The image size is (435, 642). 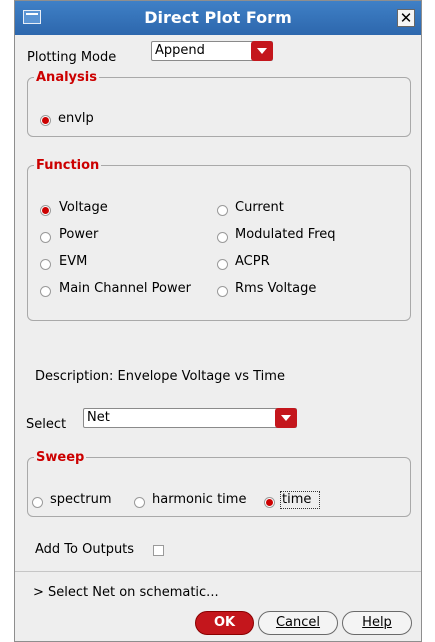 I want to click on function-acpr-label: ACPR, so click(x=252, y=261).